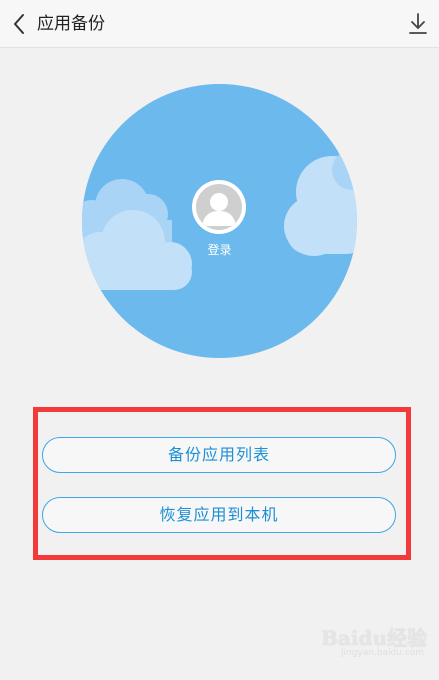 The width and height of the screenshot is (439, 680). I want to click on back-button, so click(21, 24).